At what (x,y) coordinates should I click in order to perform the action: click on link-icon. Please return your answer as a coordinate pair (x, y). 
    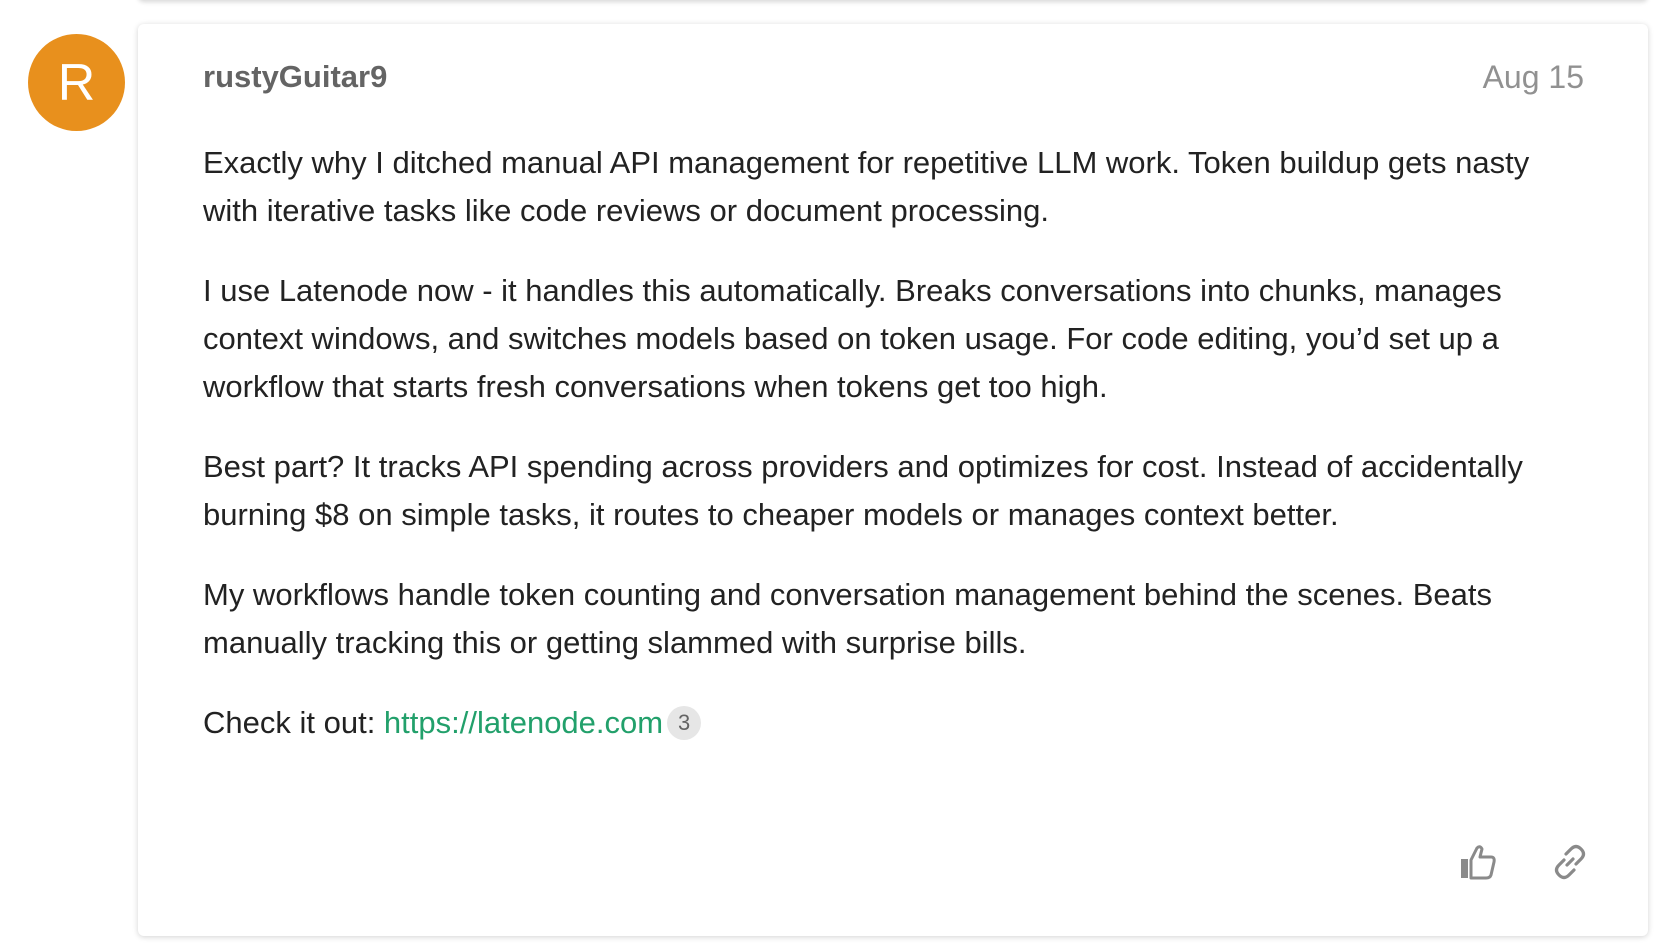
    Looking at the image, I should click on (1570, 862).